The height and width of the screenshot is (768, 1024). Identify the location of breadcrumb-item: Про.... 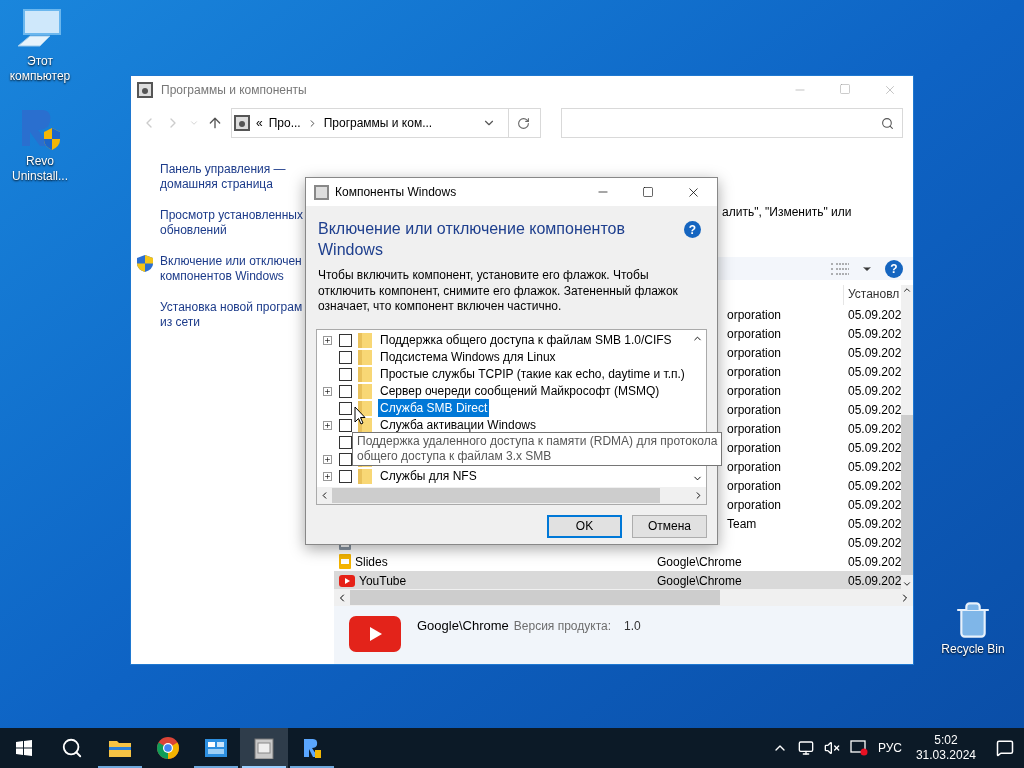
(284, 123).